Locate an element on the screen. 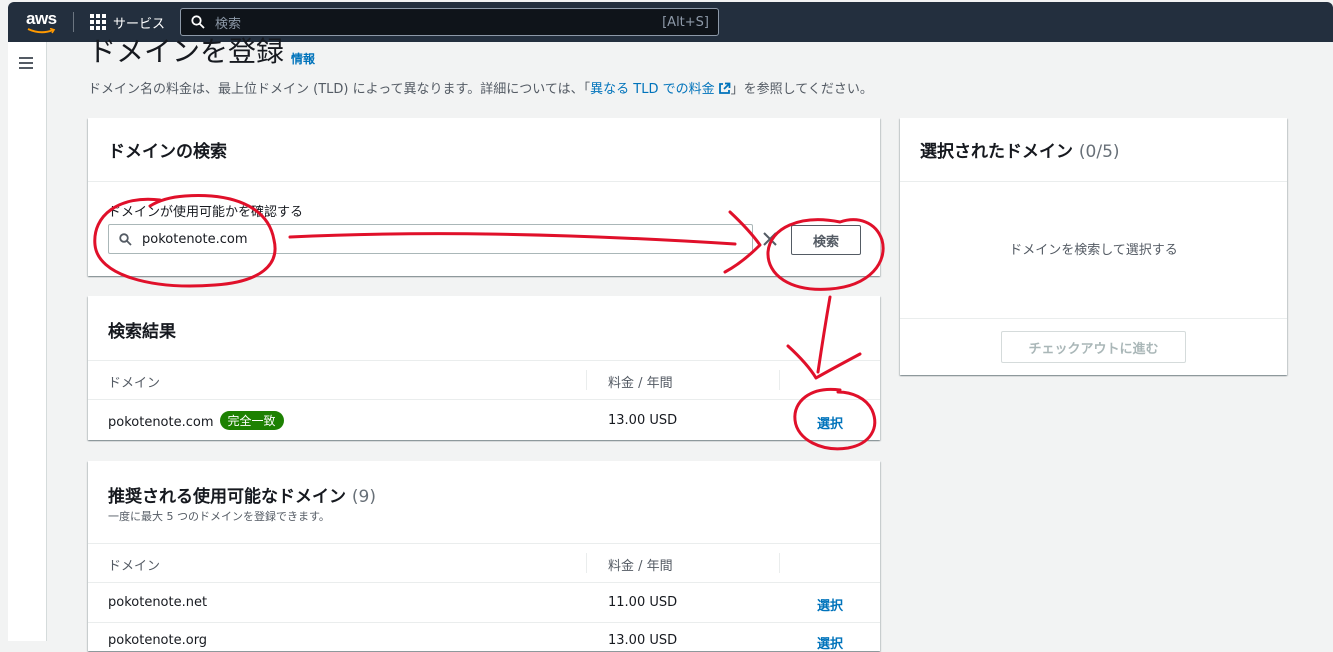 This screenshot has height=652, width=1333. search-button: 検索 is located at coordinates (826, 240).